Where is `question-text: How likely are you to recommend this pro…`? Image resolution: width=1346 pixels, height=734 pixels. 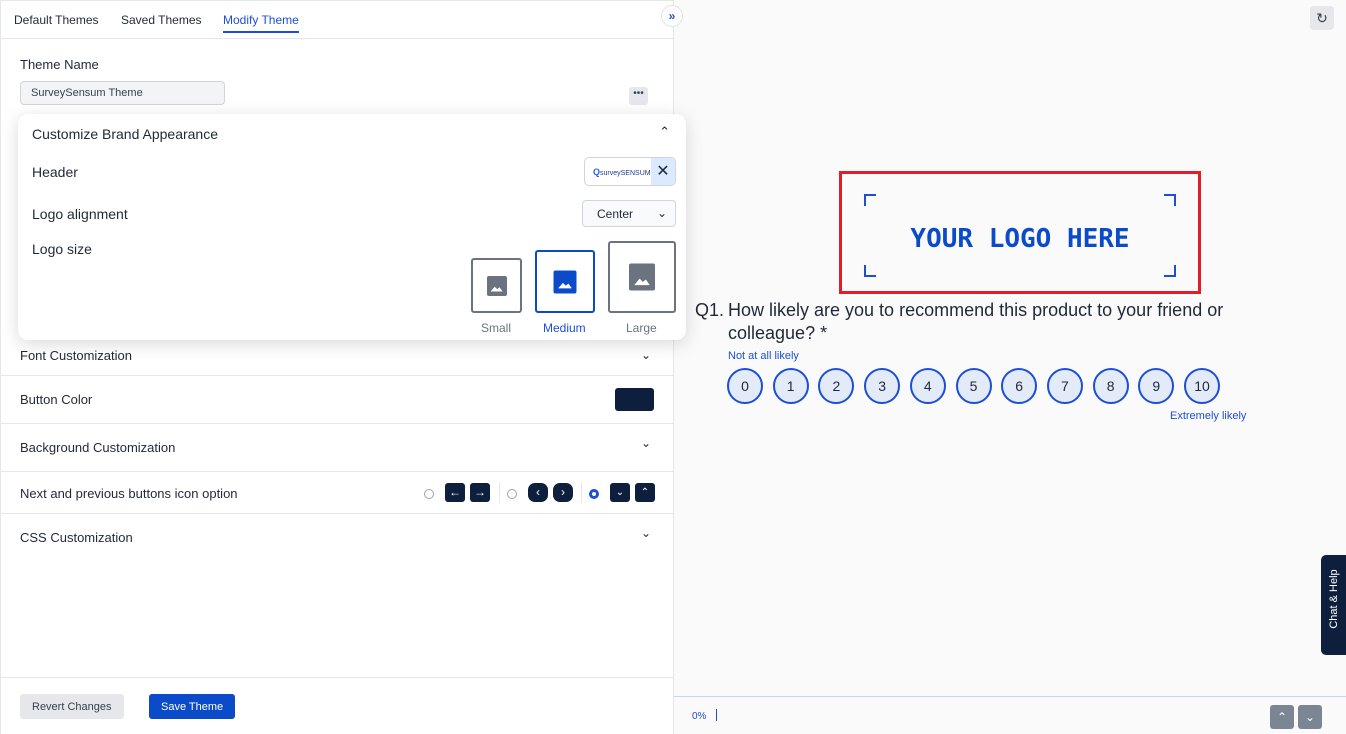
question-text: How likely are you to recommend this pro… is located at coordinates (976, 321).